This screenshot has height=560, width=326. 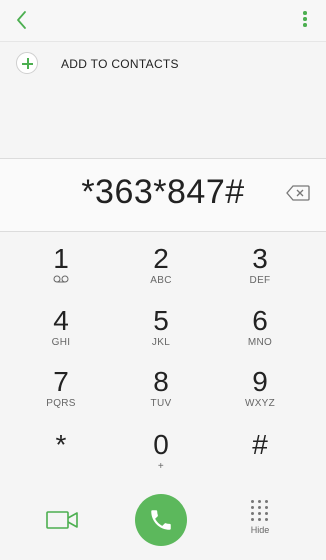 What do you see at coordinates (260, 381) in the screenshot?
I see `key-digit: 9` at bounding box center [260, 381].